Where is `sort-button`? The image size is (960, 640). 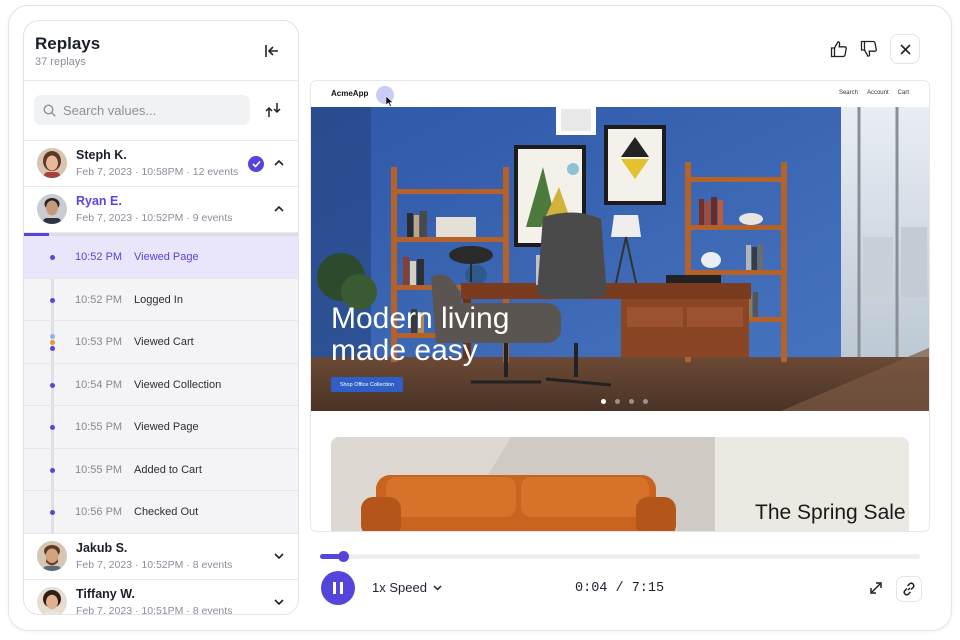
sort-button is located at coordinates (273, 110).